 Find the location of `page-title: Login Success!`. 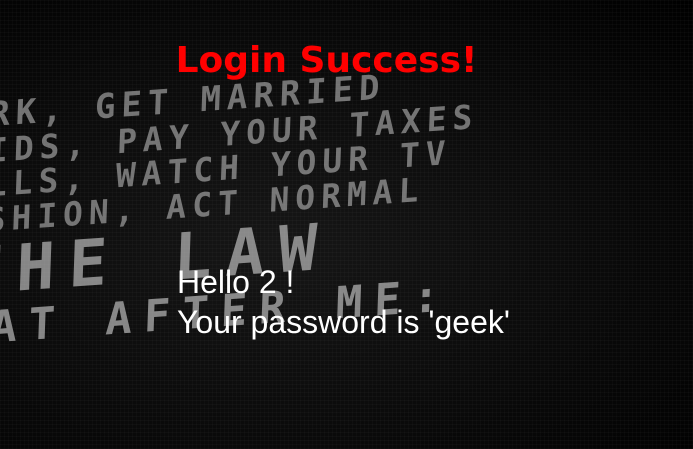

page-title: Login Success! is located at coordinates (326, 60).